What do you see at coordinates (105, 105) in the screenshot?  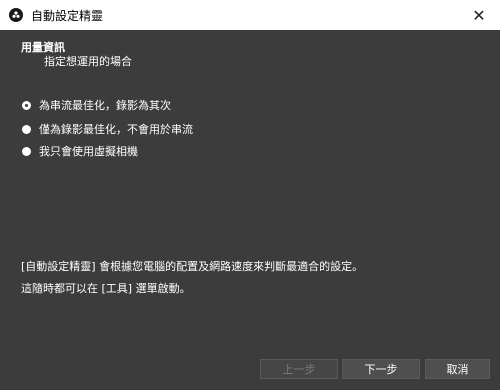 I see `option-stream-label: 為串流最佳化，錄影為其次` at bounding box center [105, 105].